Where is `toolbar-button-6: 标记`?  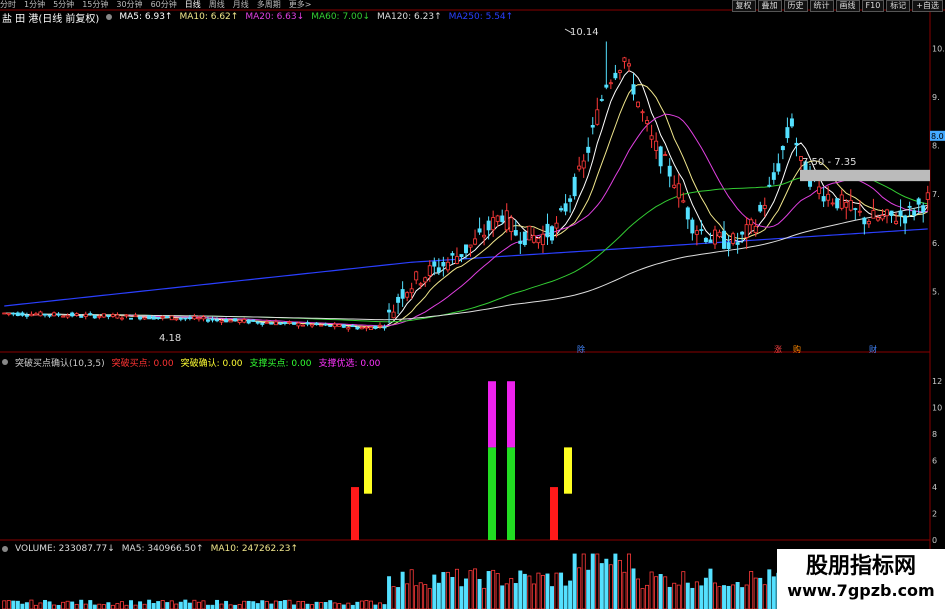
toolbar-button-6: 标记 is located at coordinates (898, 6).